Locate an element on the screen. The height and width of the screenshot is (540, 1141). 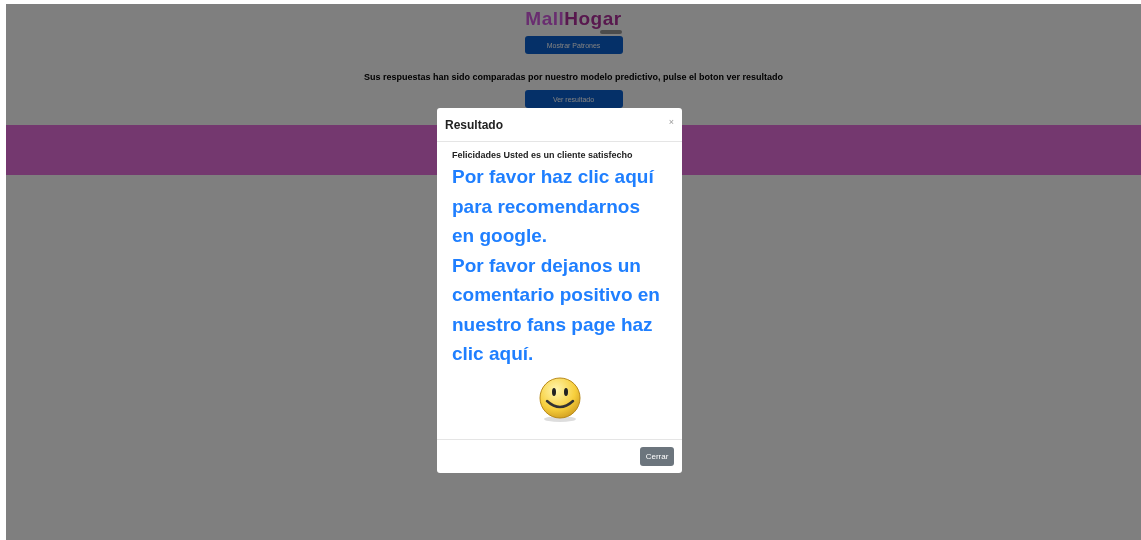
close-dialog-button: Cerrar is located at coordinates (657, 456).